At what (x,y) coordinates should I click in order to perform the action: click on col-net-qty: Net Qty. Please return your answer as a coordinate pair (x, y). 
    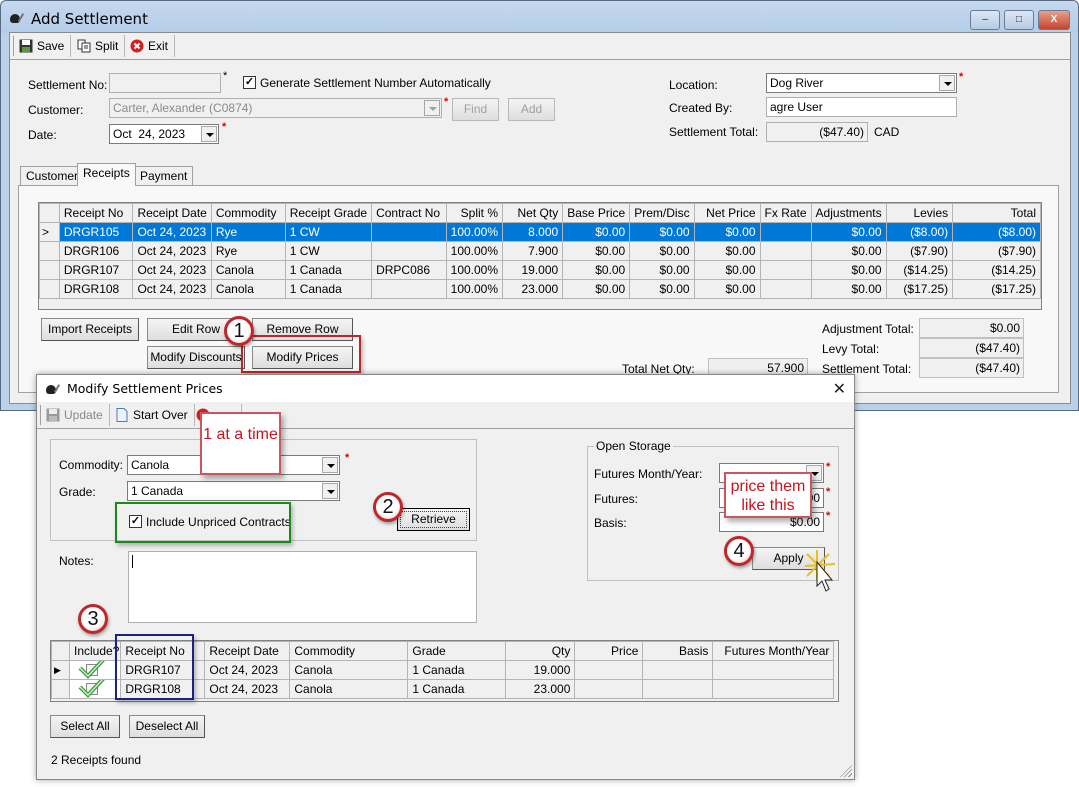
    Looking at the image, I should click on (533, 213).